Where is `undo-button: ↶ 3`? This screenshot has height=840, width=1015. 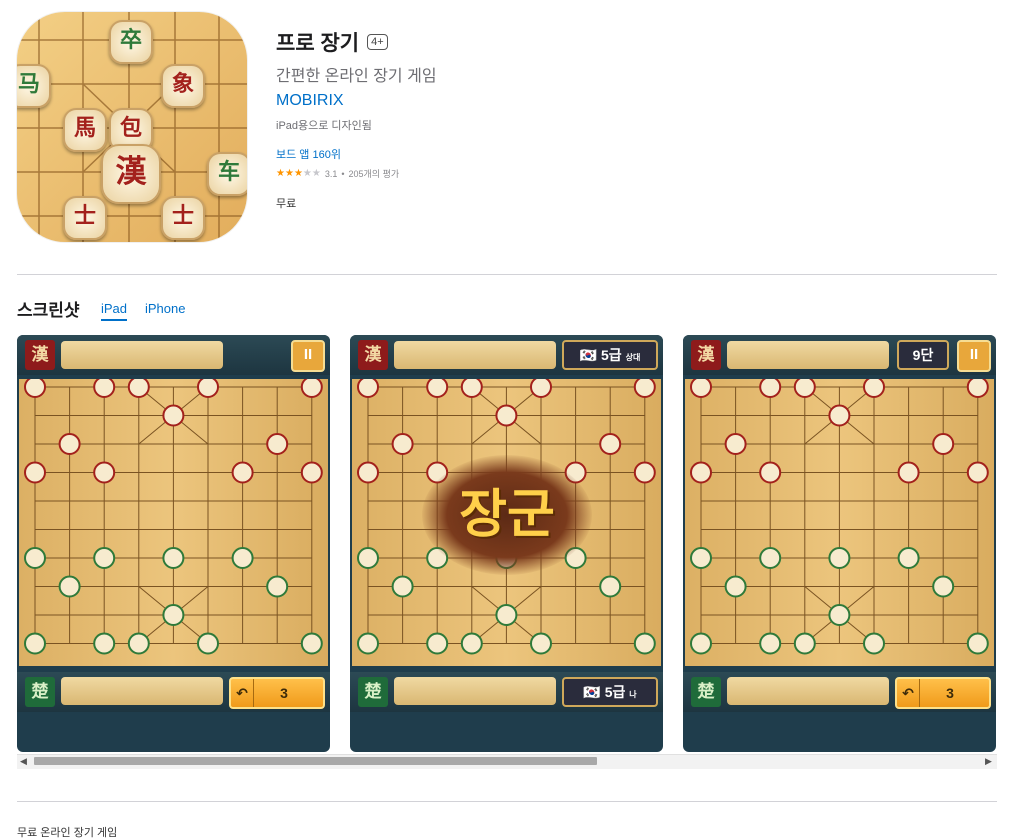 undo-button: ↶ 3 is located at coordinates (943, 693).